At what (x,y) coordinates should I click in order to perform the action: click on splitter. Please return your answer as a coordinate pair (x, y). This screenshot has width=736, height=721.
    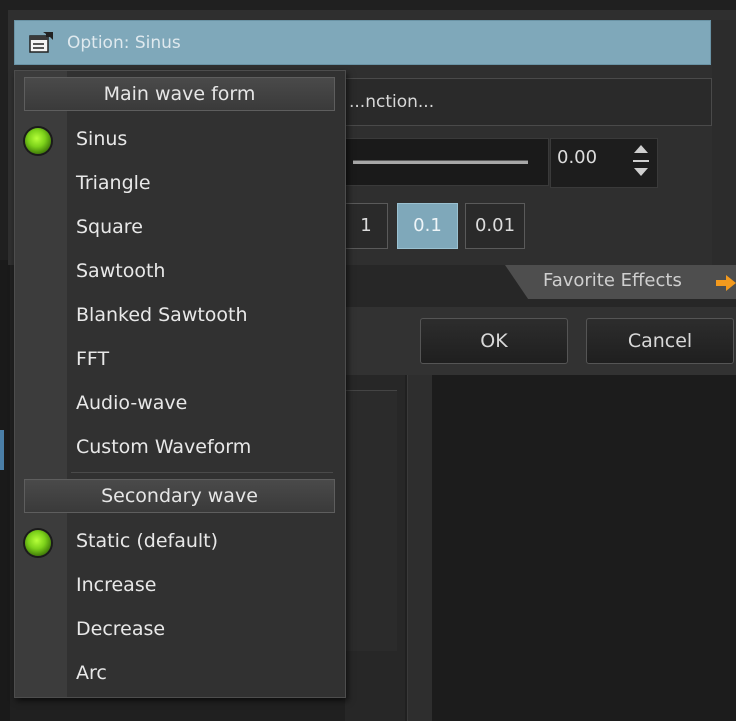
    Looking at the image, I should click on (419, 548).